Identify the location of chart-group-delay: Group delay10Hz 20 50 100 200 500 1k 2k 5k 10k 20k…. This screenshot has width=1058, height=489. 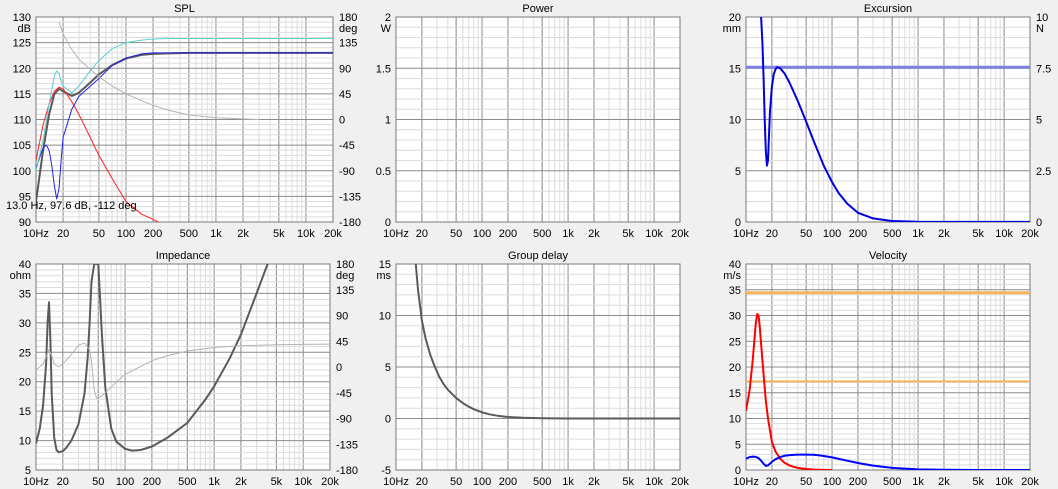
(532, 369).